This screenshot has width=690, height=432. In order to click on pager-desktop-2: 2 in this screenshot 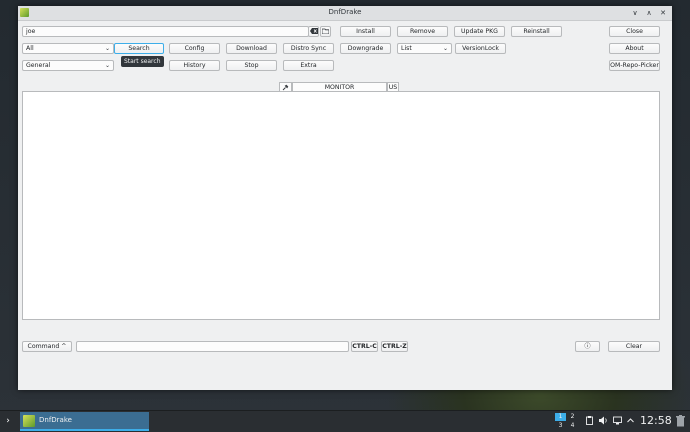, I will do `click(572, 417)`.